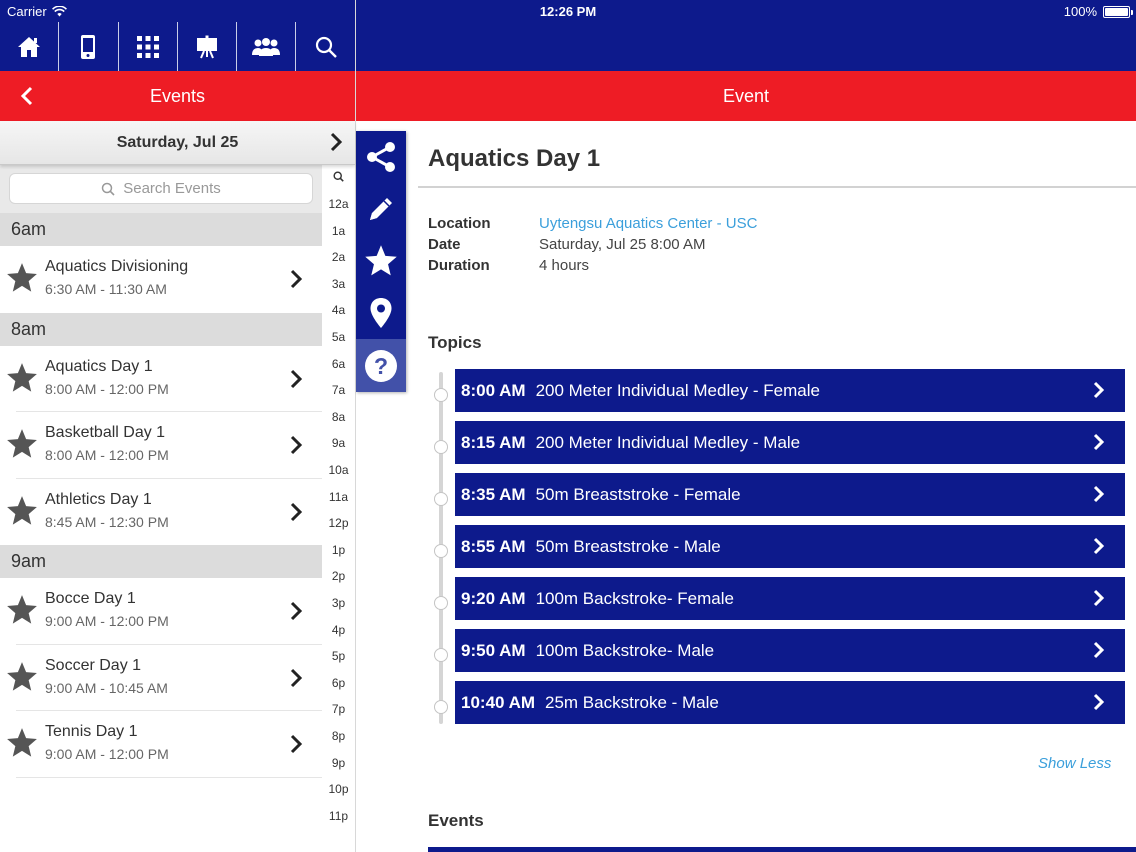 Image resolution: width=1136 pixels, height=852 pixels. What do you see at coordinates (172, 188) in the screenshot?
I see `search-placeholder: Search Events` at bounding box center [172, 188].